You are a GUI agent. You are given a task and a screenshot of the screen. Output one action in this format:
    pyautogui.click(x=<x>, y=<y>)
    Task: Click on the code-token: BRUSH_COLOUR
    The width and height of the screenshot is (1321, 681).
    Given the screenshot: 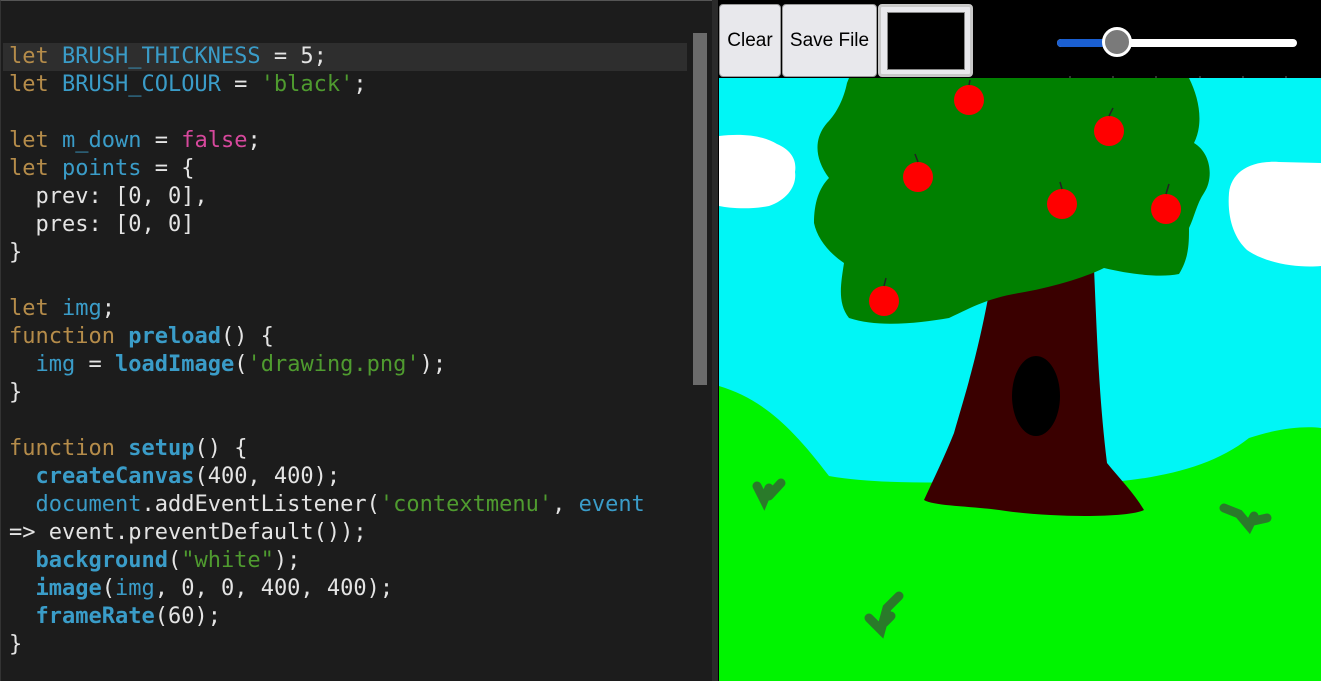 What is the action you would take?
    pyautogui.click(x=141, y=84)
    